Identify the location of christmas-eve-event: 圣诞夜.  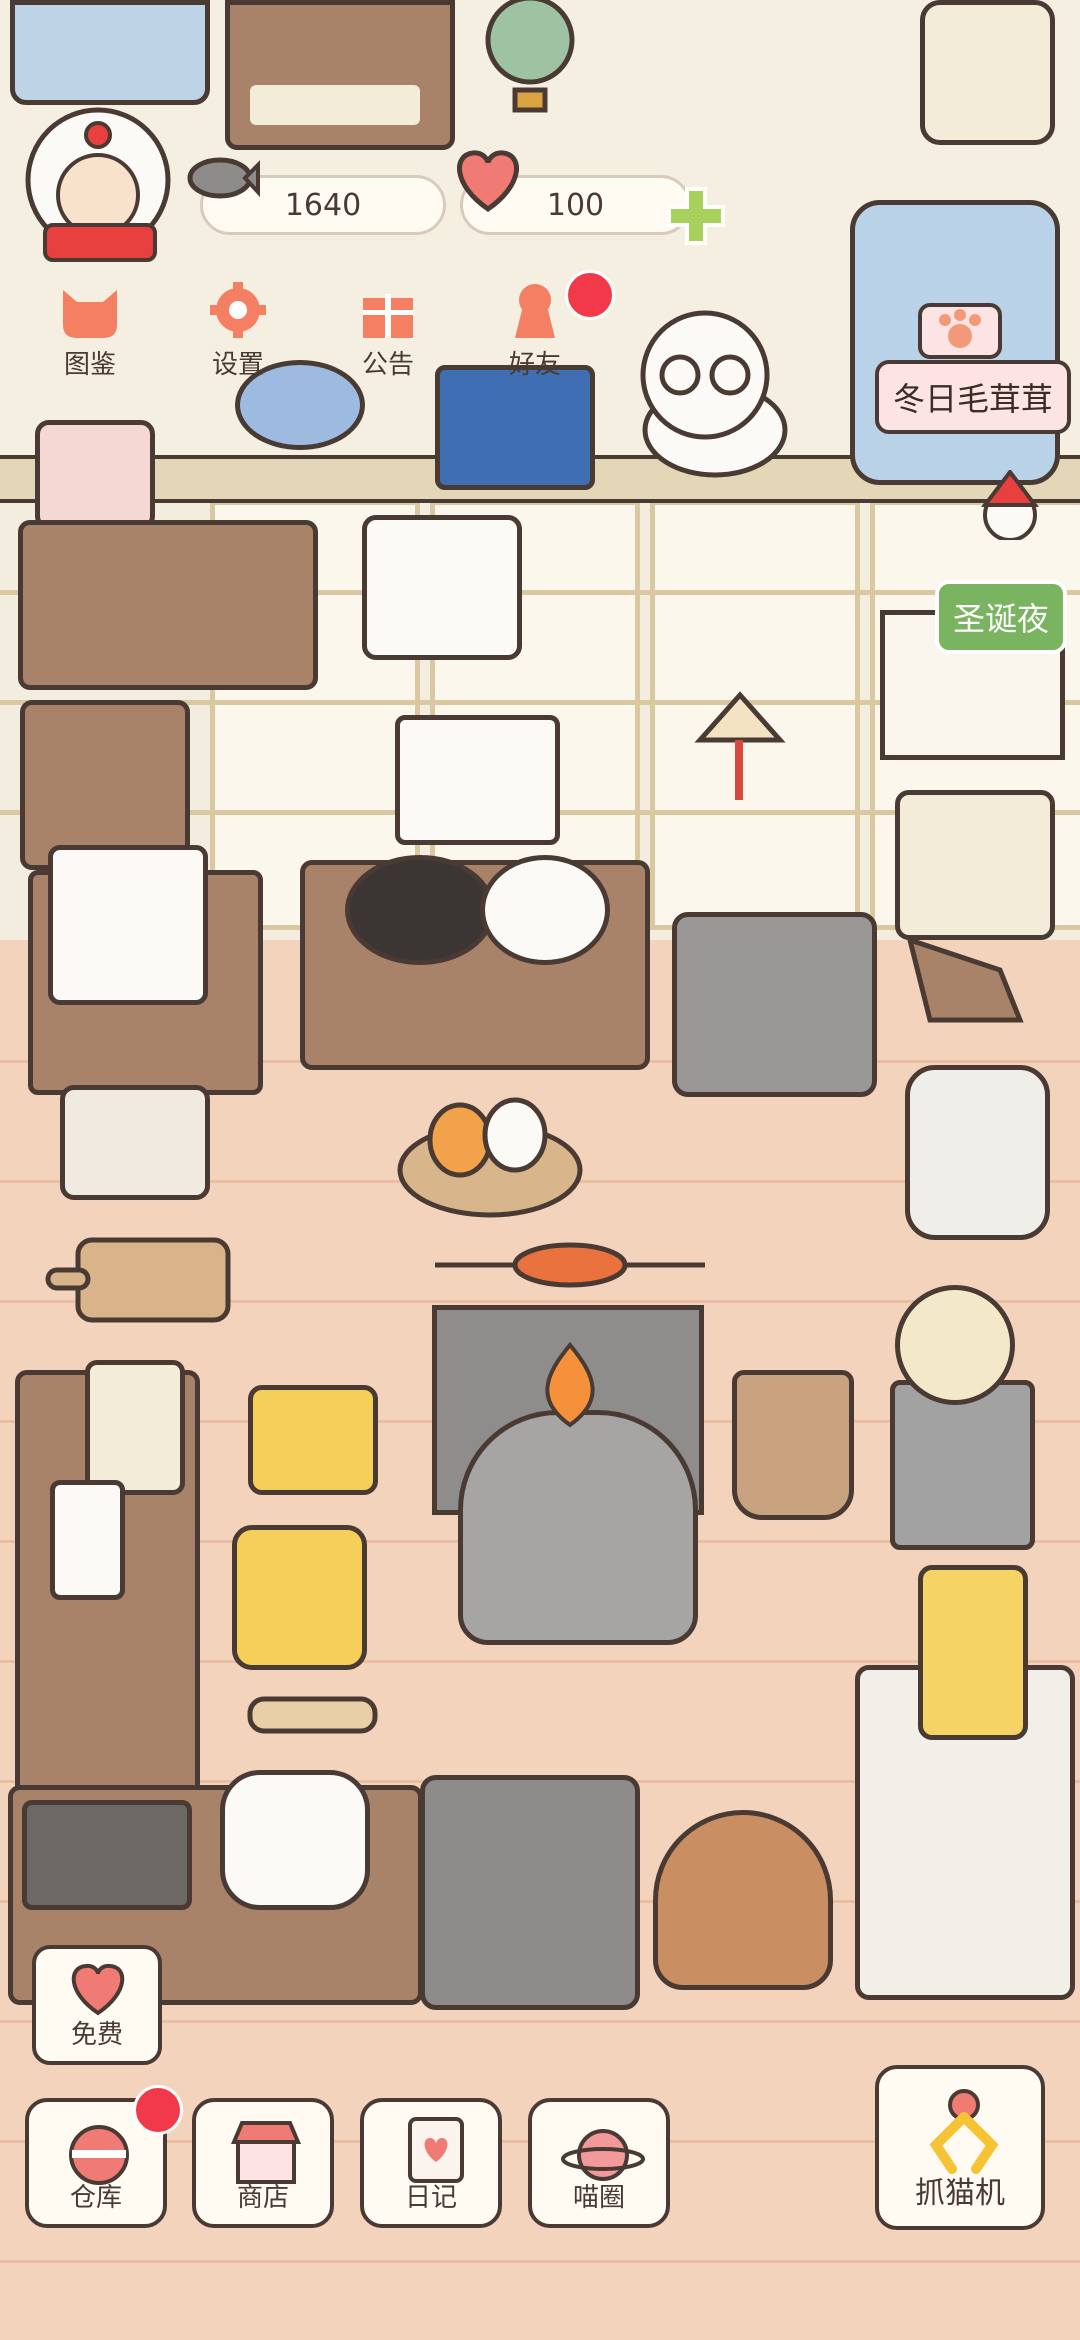
(1005, 561).